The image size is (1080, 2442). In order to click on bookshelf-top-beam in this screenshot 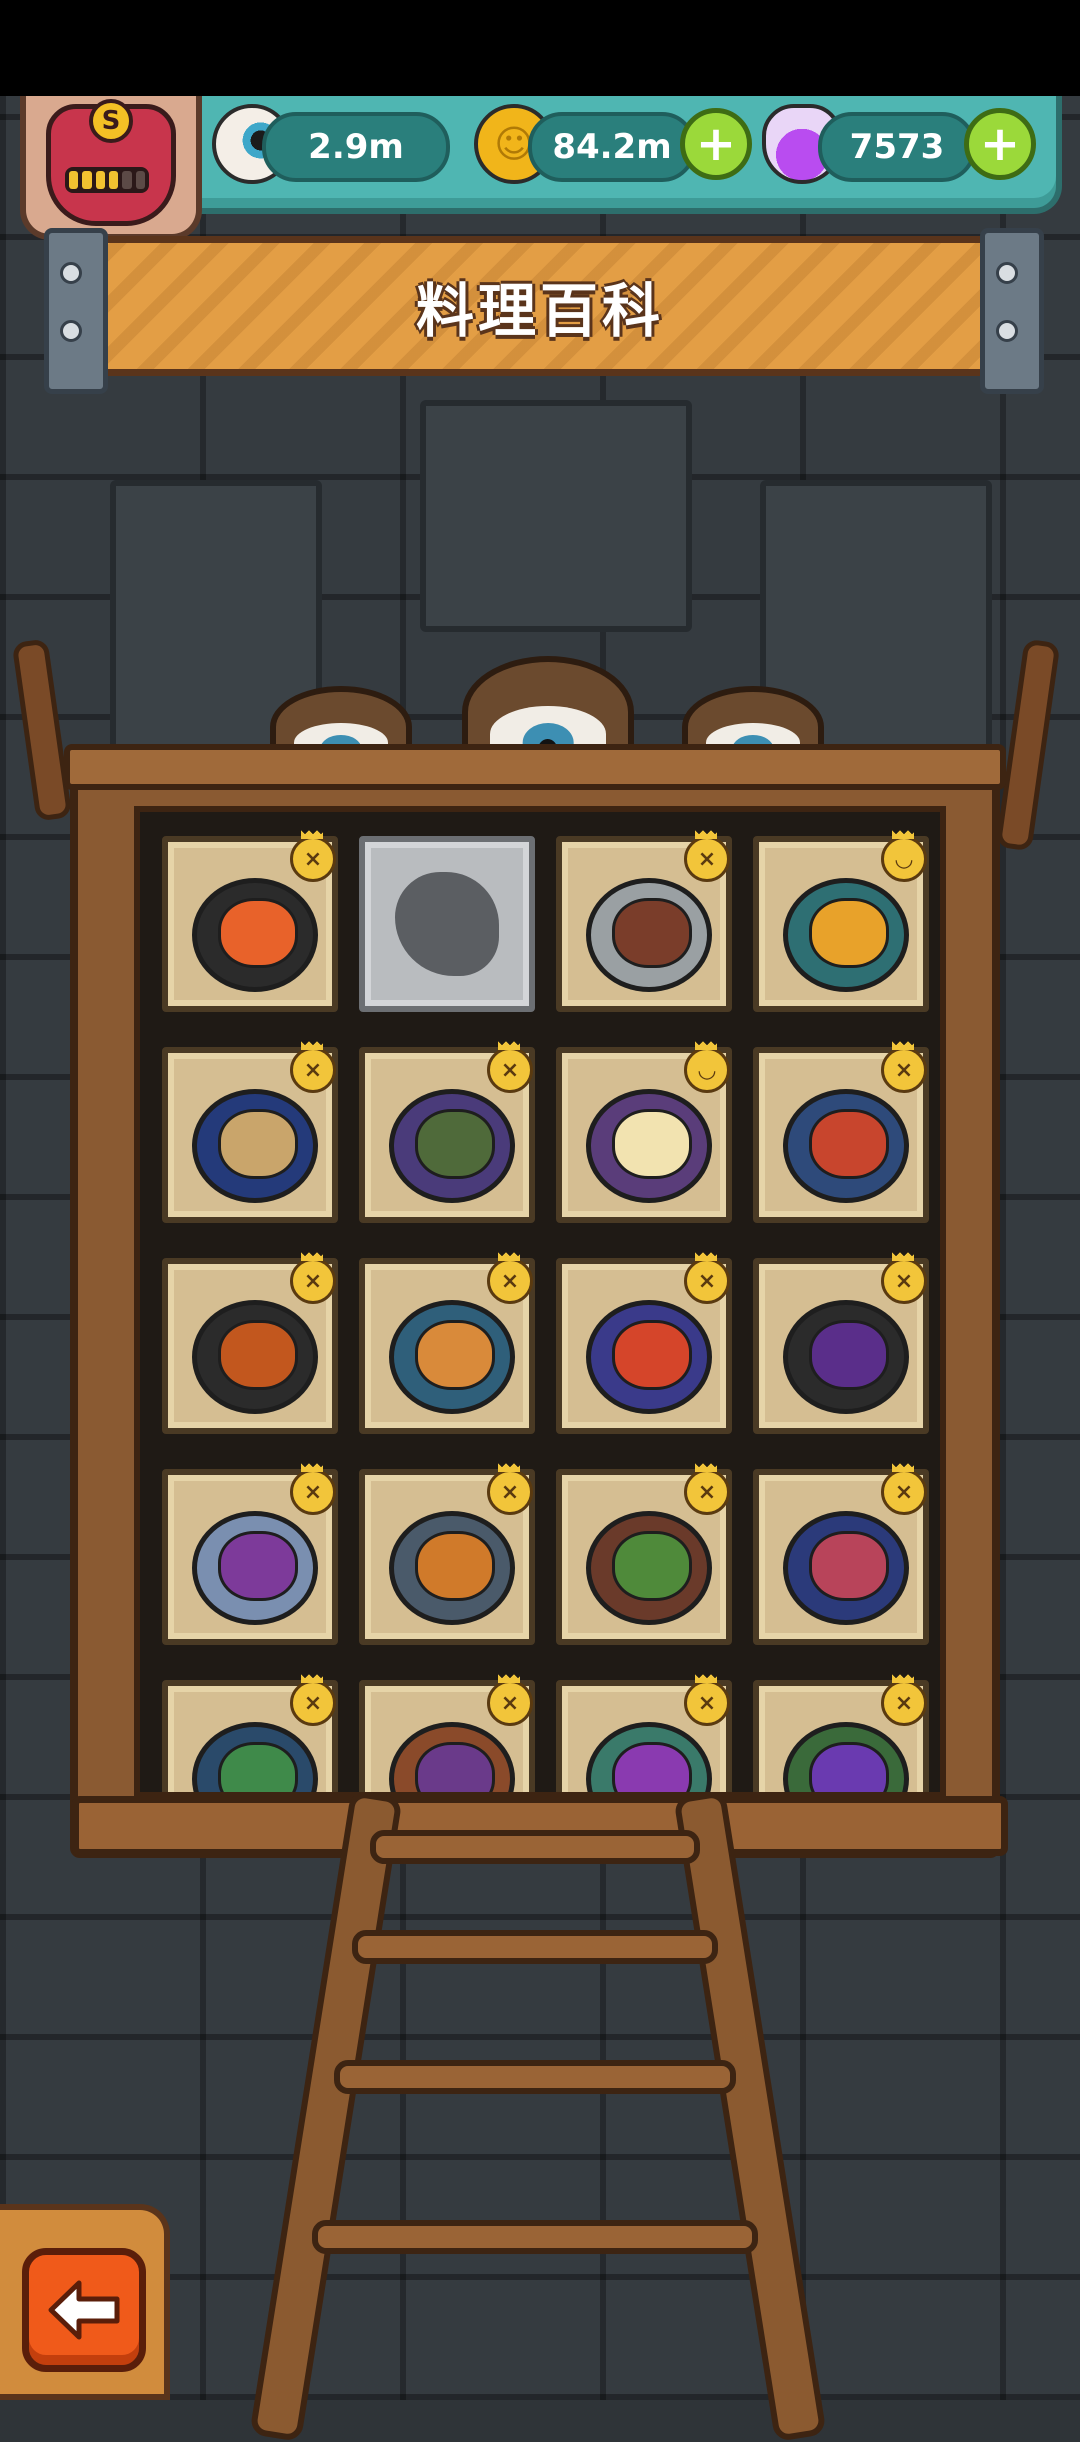, I will do `click(535, 767)`.